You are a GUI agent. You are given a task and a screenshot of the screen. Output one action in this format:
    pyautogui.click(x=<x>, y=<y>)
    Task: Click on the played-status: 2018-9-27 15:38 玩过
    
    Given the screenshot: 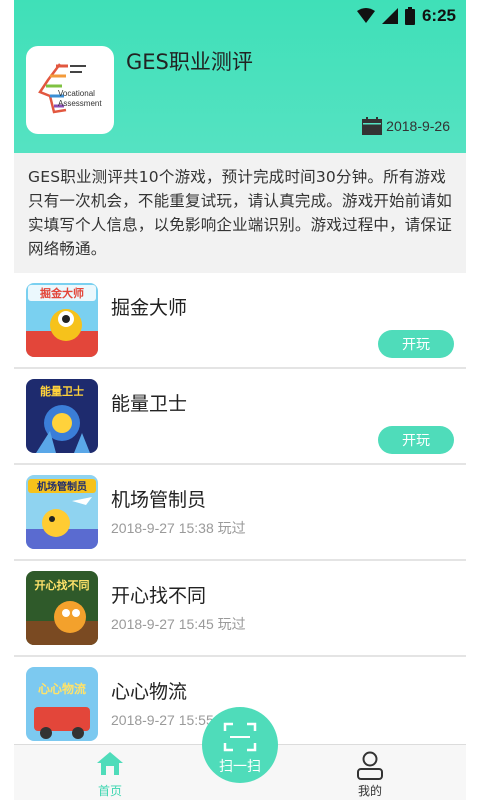 What is the action you would take?
    pyautogui.click(x=178, y=528)
    